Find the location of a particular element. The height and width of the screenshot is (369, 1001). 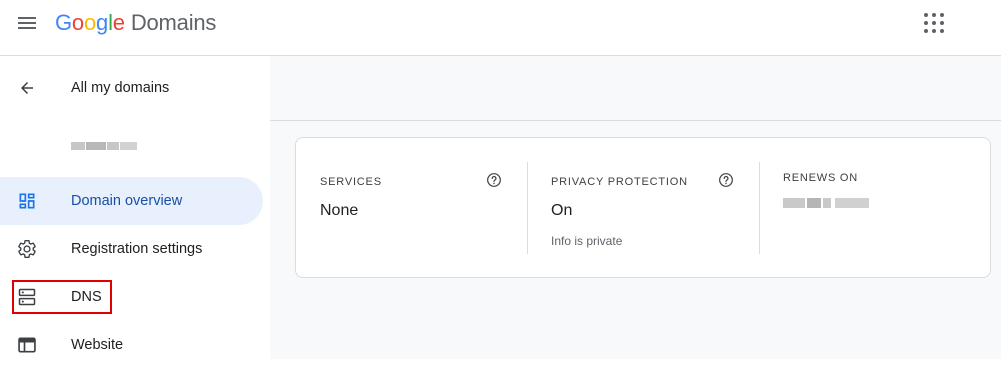

nav-label: Website is located at coordinates (97, 345).